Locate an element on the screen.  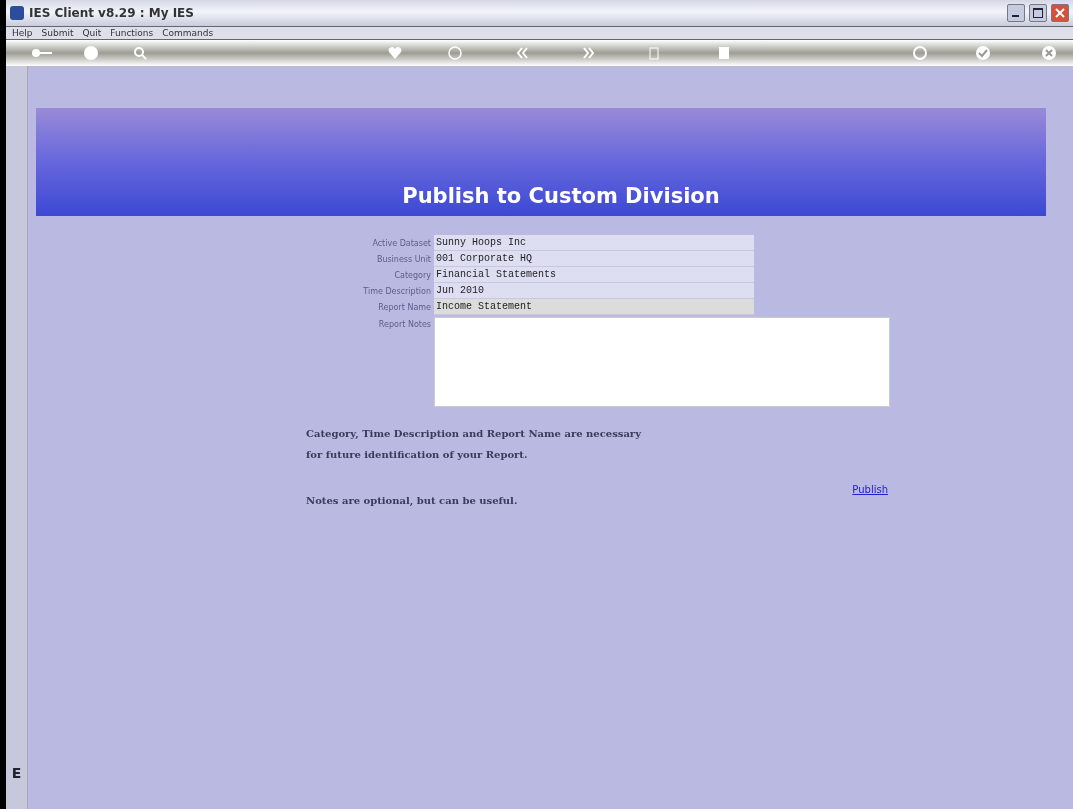
input-field: Income Statement is located at coordinates (594, 307).